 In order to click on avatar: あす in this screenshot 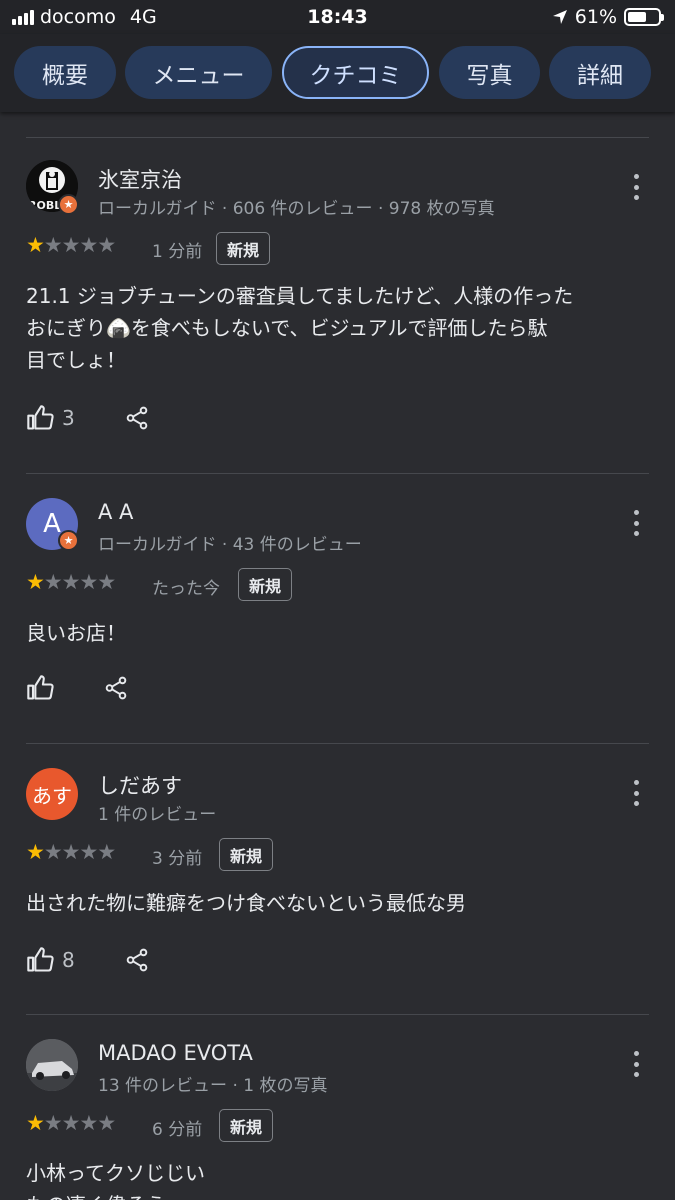, I will do `click(52, 794)`.